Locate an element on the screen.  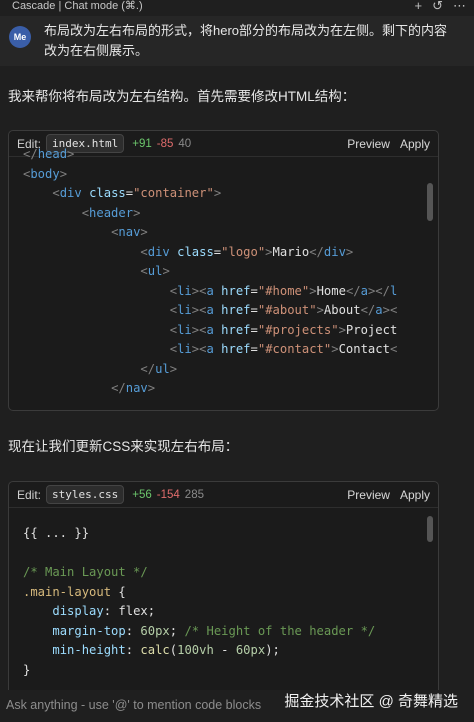
titlebar: Cascade | Chat mode (⌘.) + ↺ ⋯ is located at coordinates (237, 7).